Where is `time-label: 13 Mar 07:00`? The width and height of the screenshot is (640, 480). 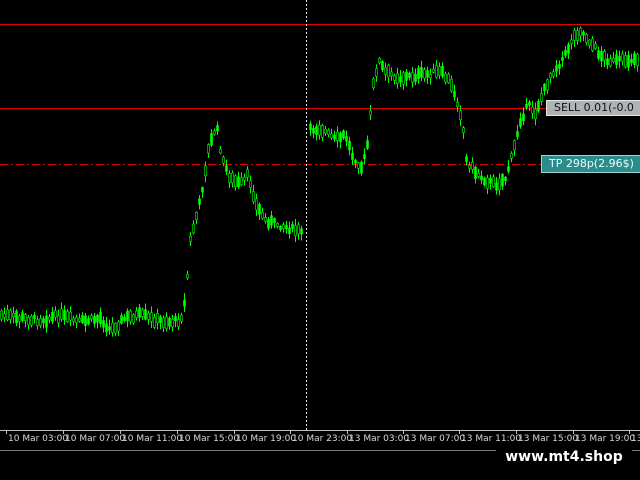 time-label: 13 Mar 07:00 is located at coordinates (435, 439).